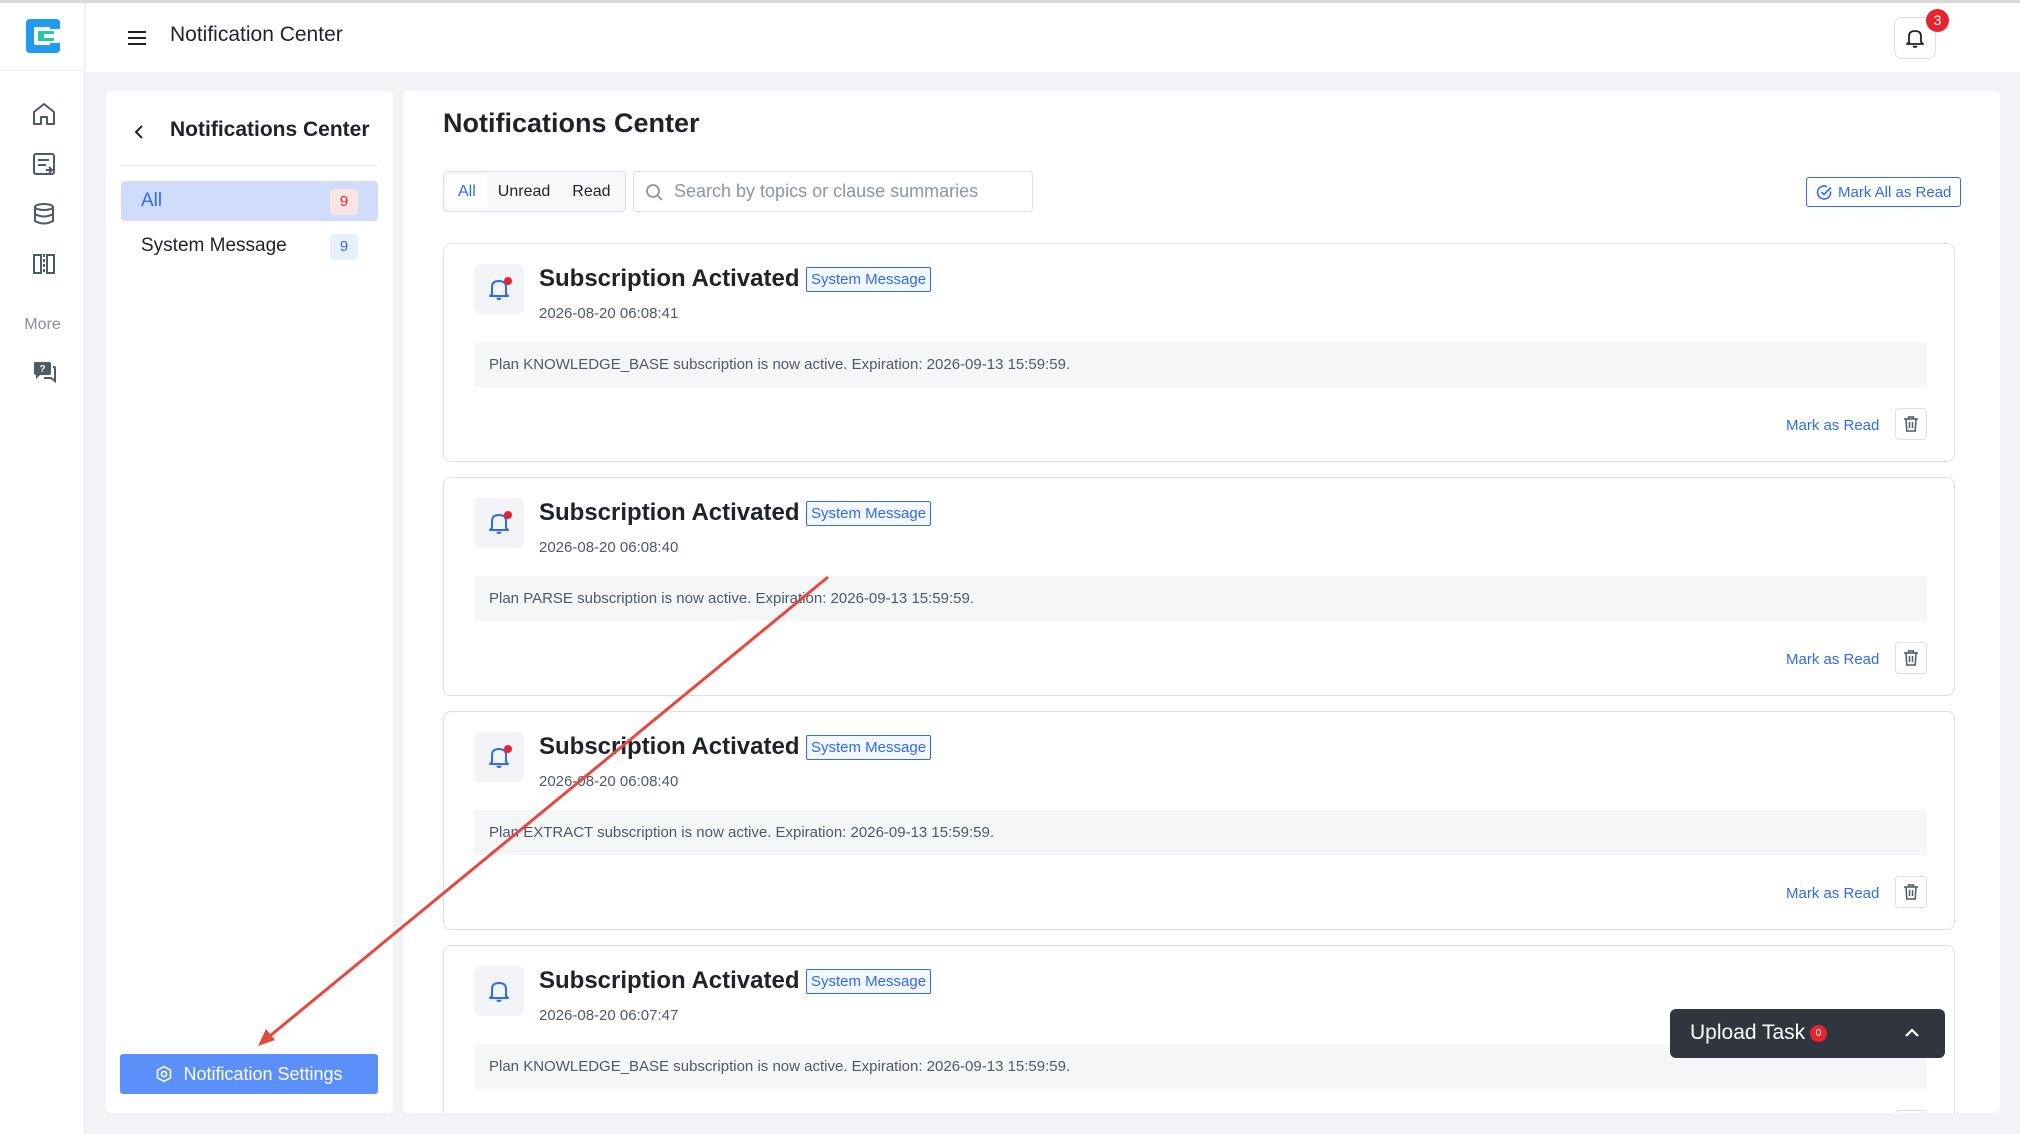 The image size is (2020, 1134). What do you see at coordinates (263, 1073) in the screenshot?
I see `settings-button-label: Notification Settings` at bounding box center [263, 1073].